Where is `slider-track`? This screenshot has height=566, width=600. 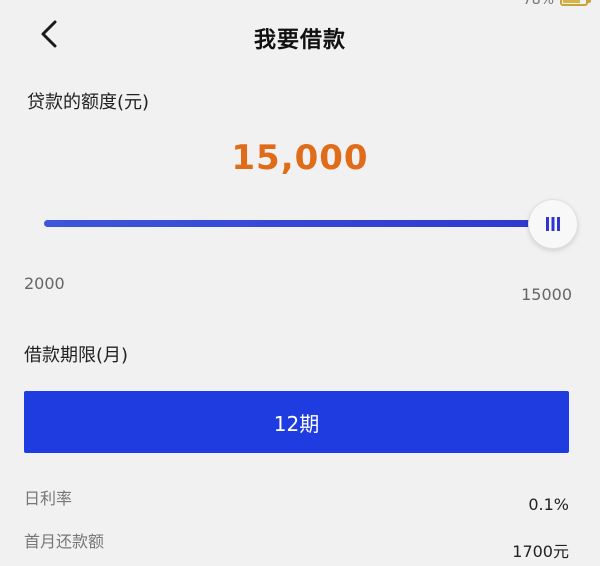
slider-track is located at coordinates (298, 223).